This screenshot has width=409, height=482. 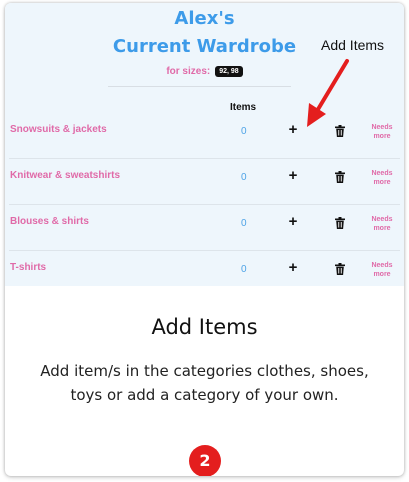 I want to click on category-name: T-shirts, so click(x=28, y=267).